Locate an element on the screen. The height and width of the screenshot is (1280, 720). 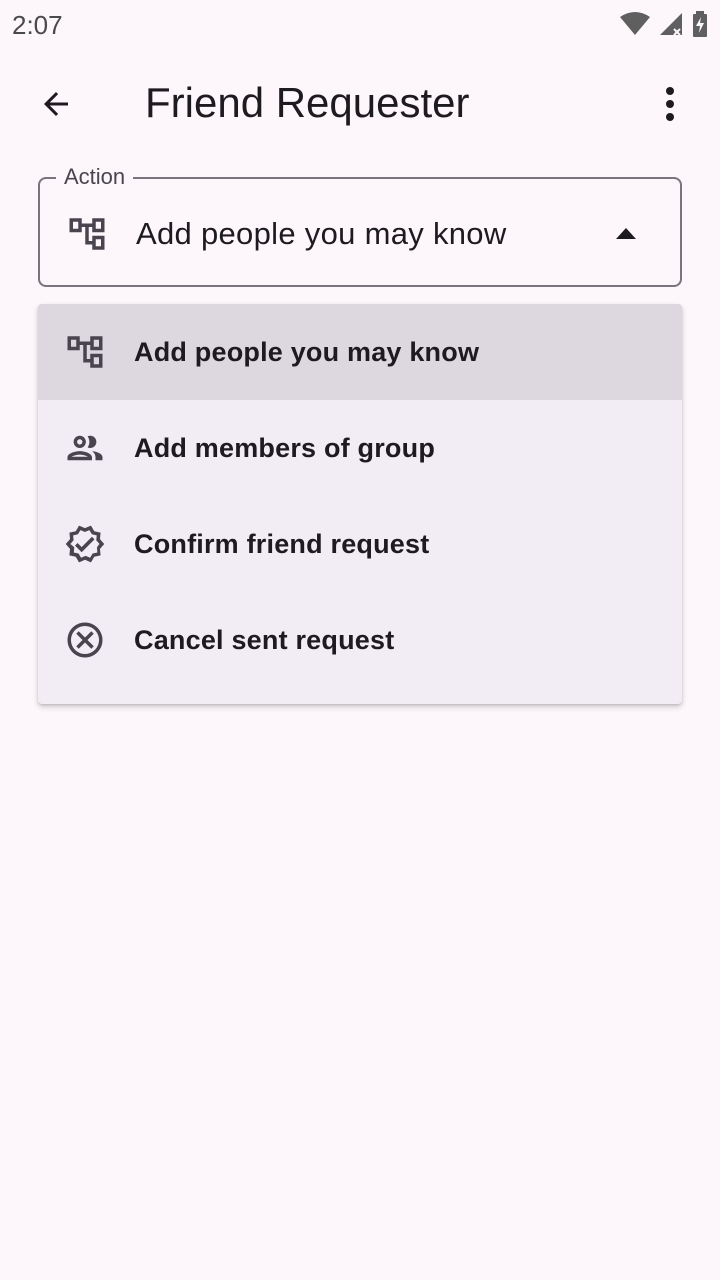
back-button is located at coordinates (56, 106).